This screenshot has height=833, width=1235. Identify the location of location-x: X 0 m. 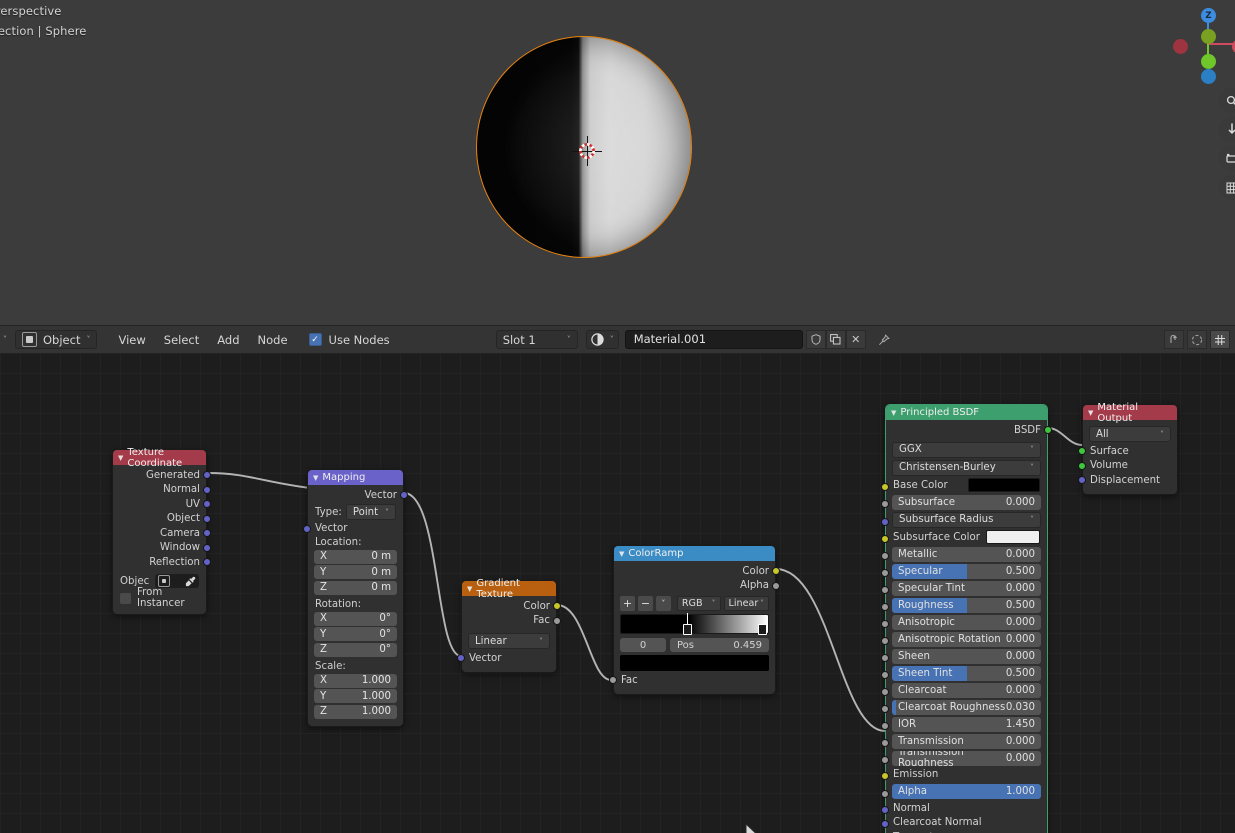
(355, 556).